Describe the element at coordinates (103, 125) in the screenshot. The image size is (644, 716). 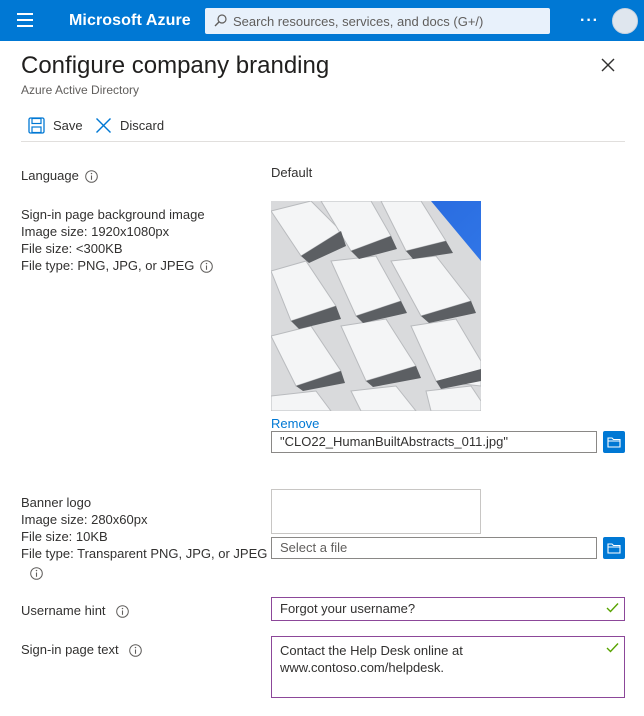
I see `discard-icon` at that location.